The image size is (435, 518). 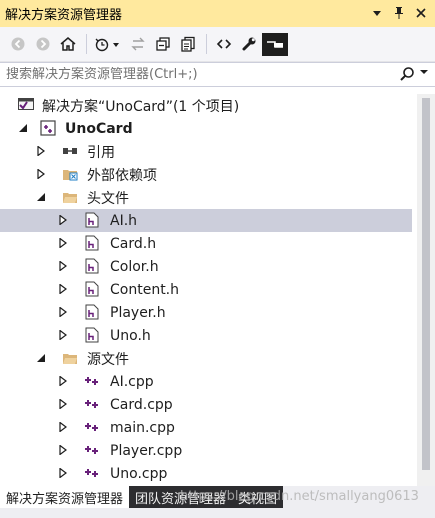 What do you see at coordinates (258, 497) in the screenshot?
I see `tab-class-view: 类视图` at bounding box center [258, 497].